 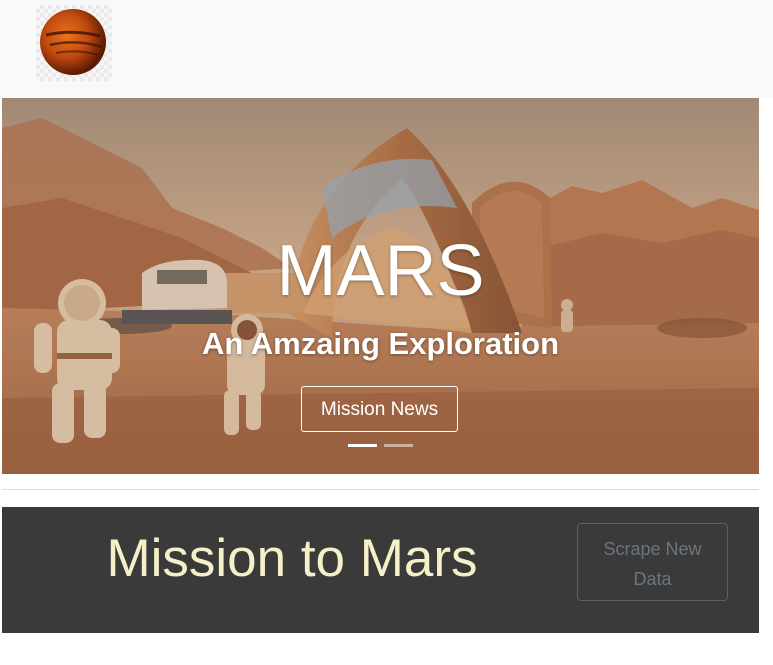 I want to click on mars-logo-icon, so click(x=74, y=43).